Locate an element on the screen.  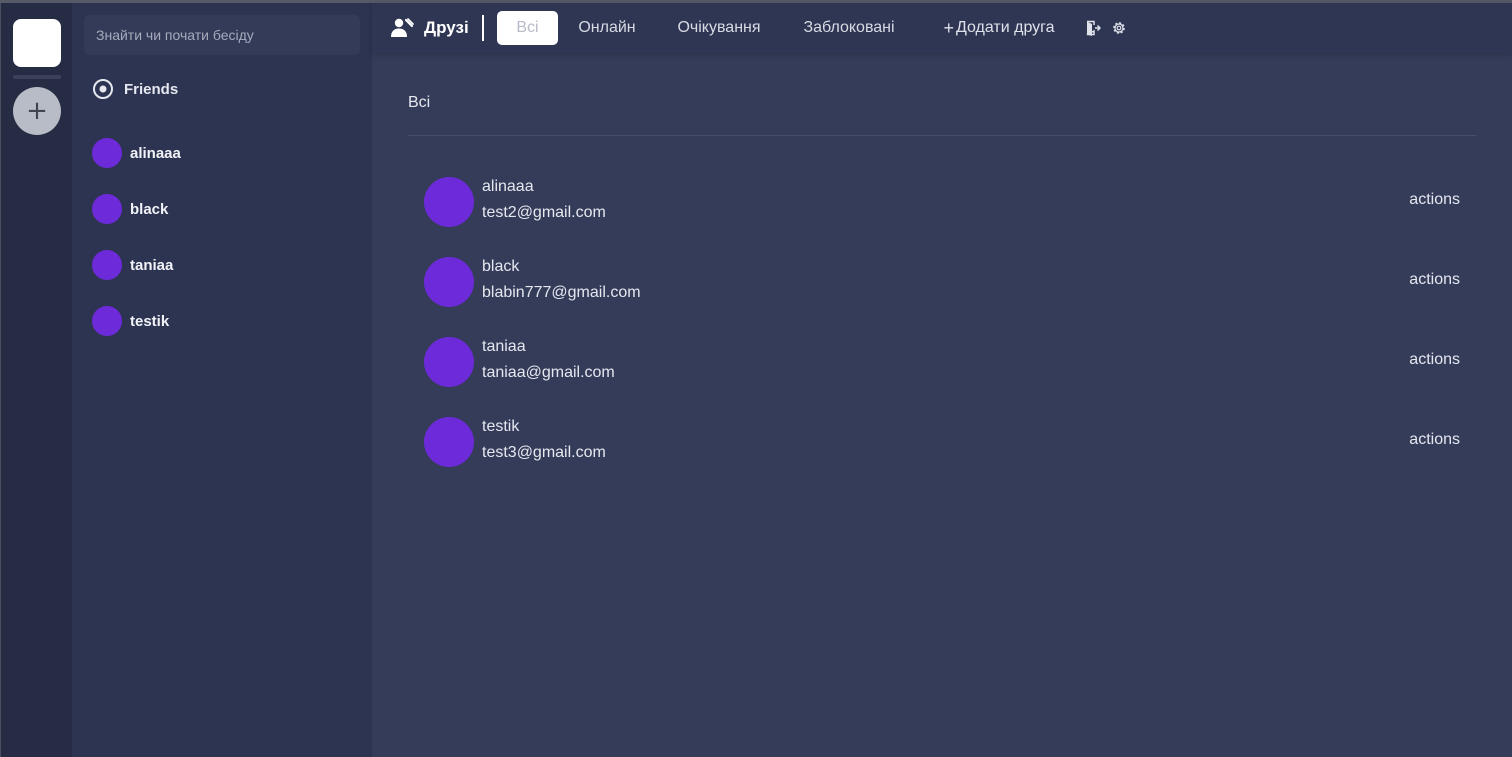
friends-target-icon is located at coordinates (103, 89).